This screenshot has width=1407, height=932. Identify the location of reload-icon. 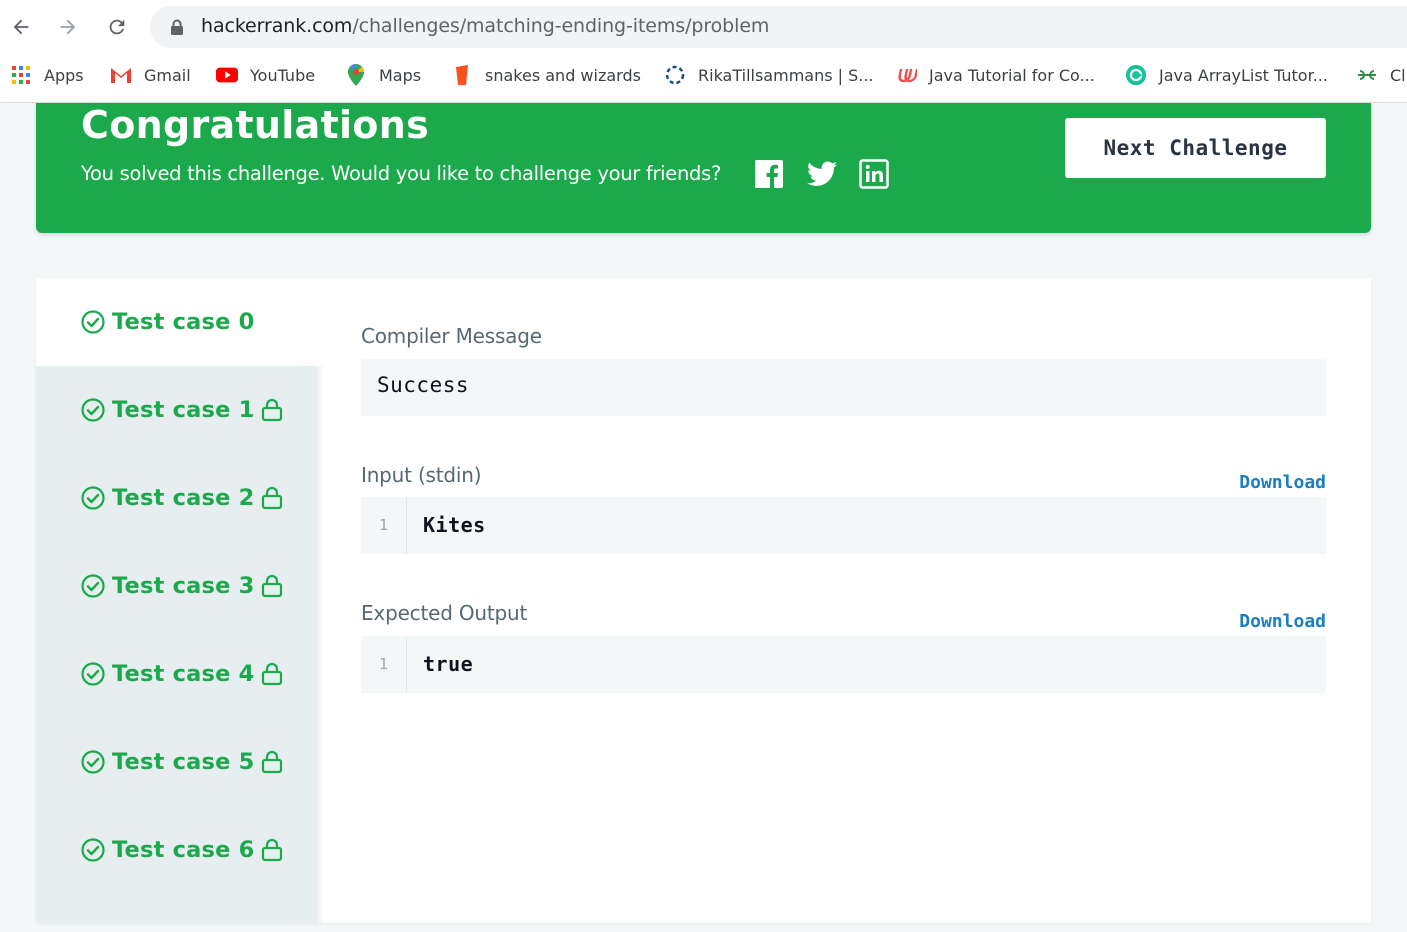
(117, 27).